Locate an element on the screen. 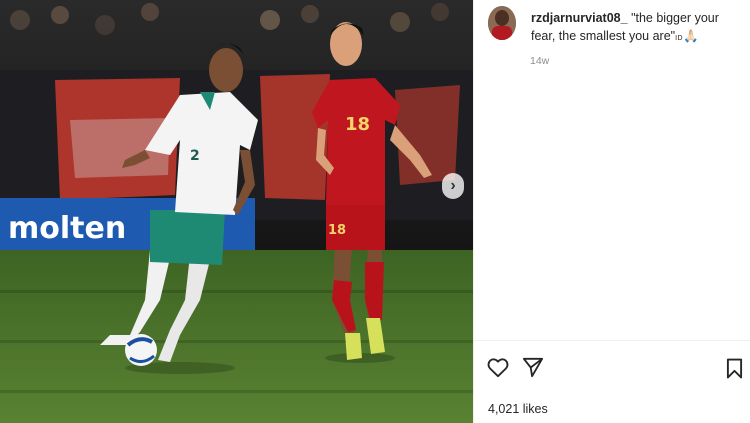 The height and width of the screenshot is (423, 750). bookmark-icon is located at coordinates (734, 371).